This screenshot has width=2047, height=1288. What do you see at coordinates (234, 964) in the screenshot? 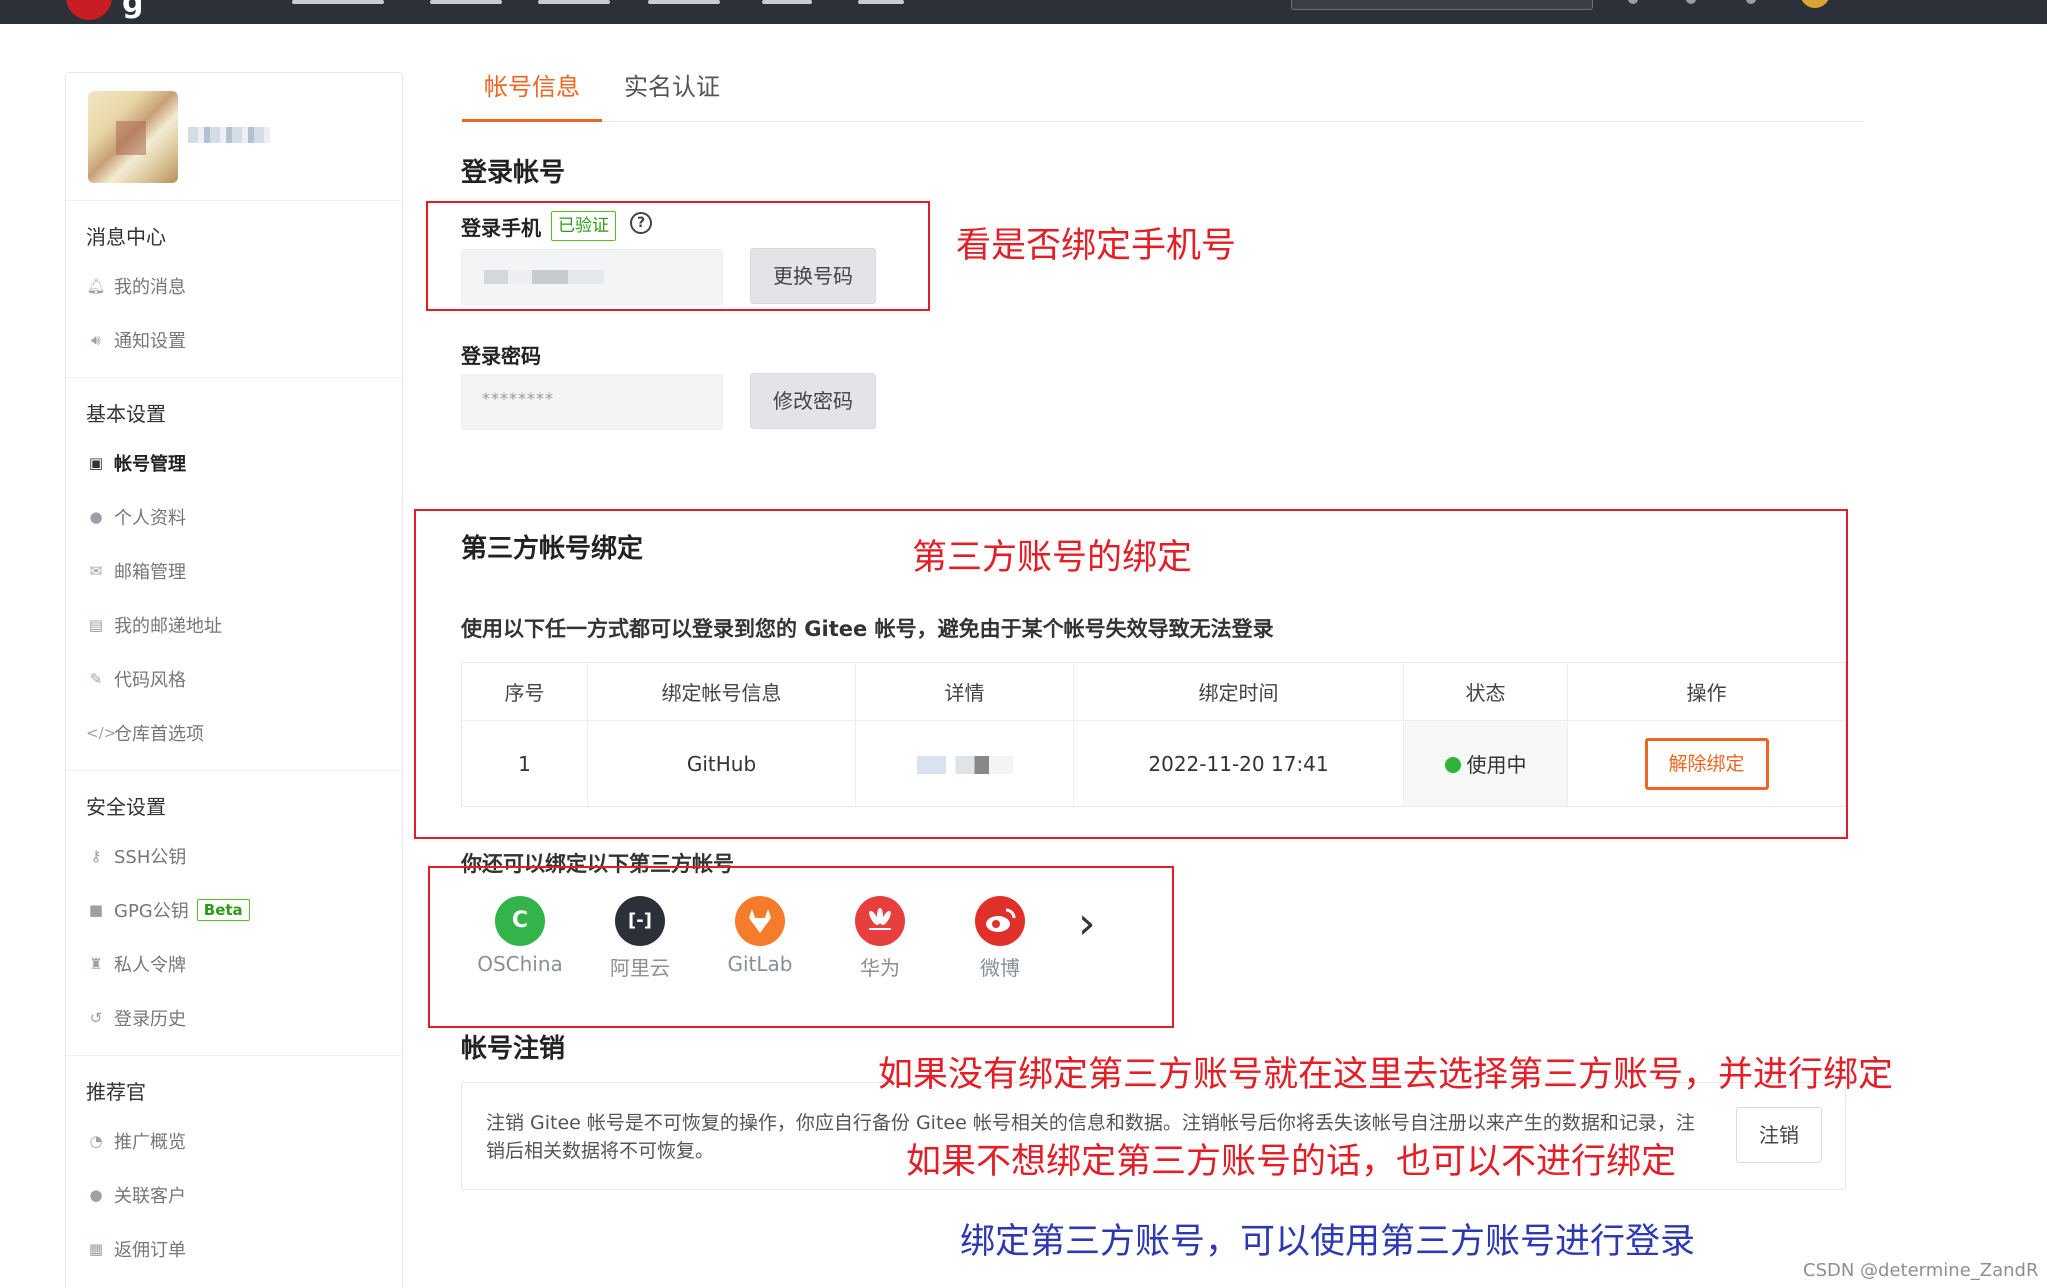
I see `sidebar-item-token: ♜ 私人令牌` at bounding box center [234, 964].